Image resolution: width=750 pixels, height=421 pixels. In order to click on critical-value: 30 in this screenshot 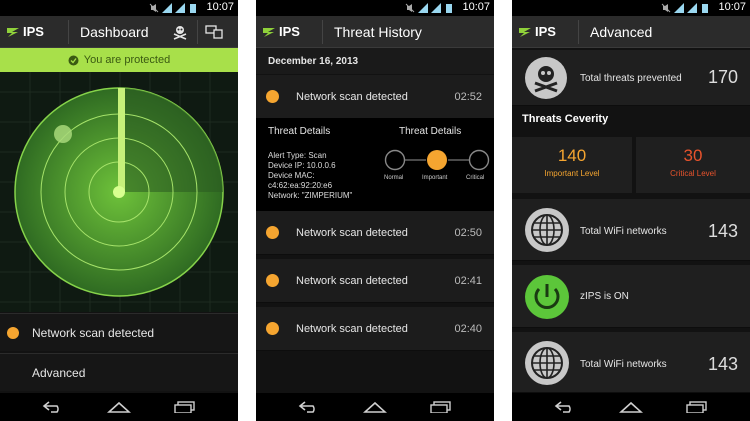, I will do `click(693, 155)`.